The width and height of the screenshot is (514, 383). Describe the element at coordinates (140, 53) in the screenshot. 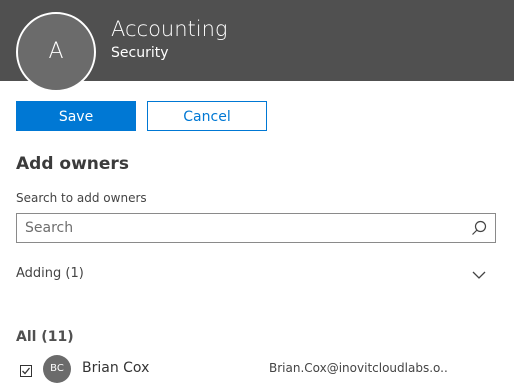

I see `group-type: Security` at that location.